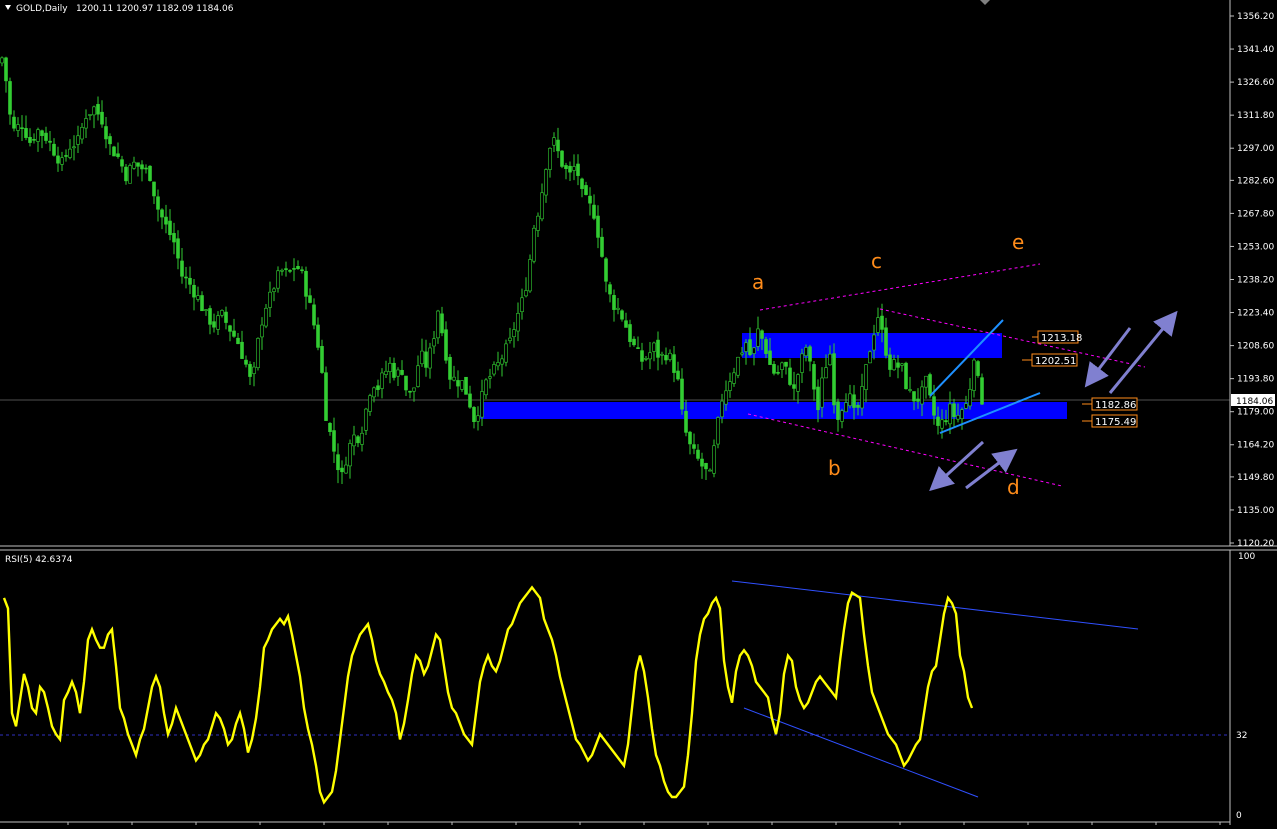  I want to click on price-tick-label: 1311.80, so click(1255, 116).